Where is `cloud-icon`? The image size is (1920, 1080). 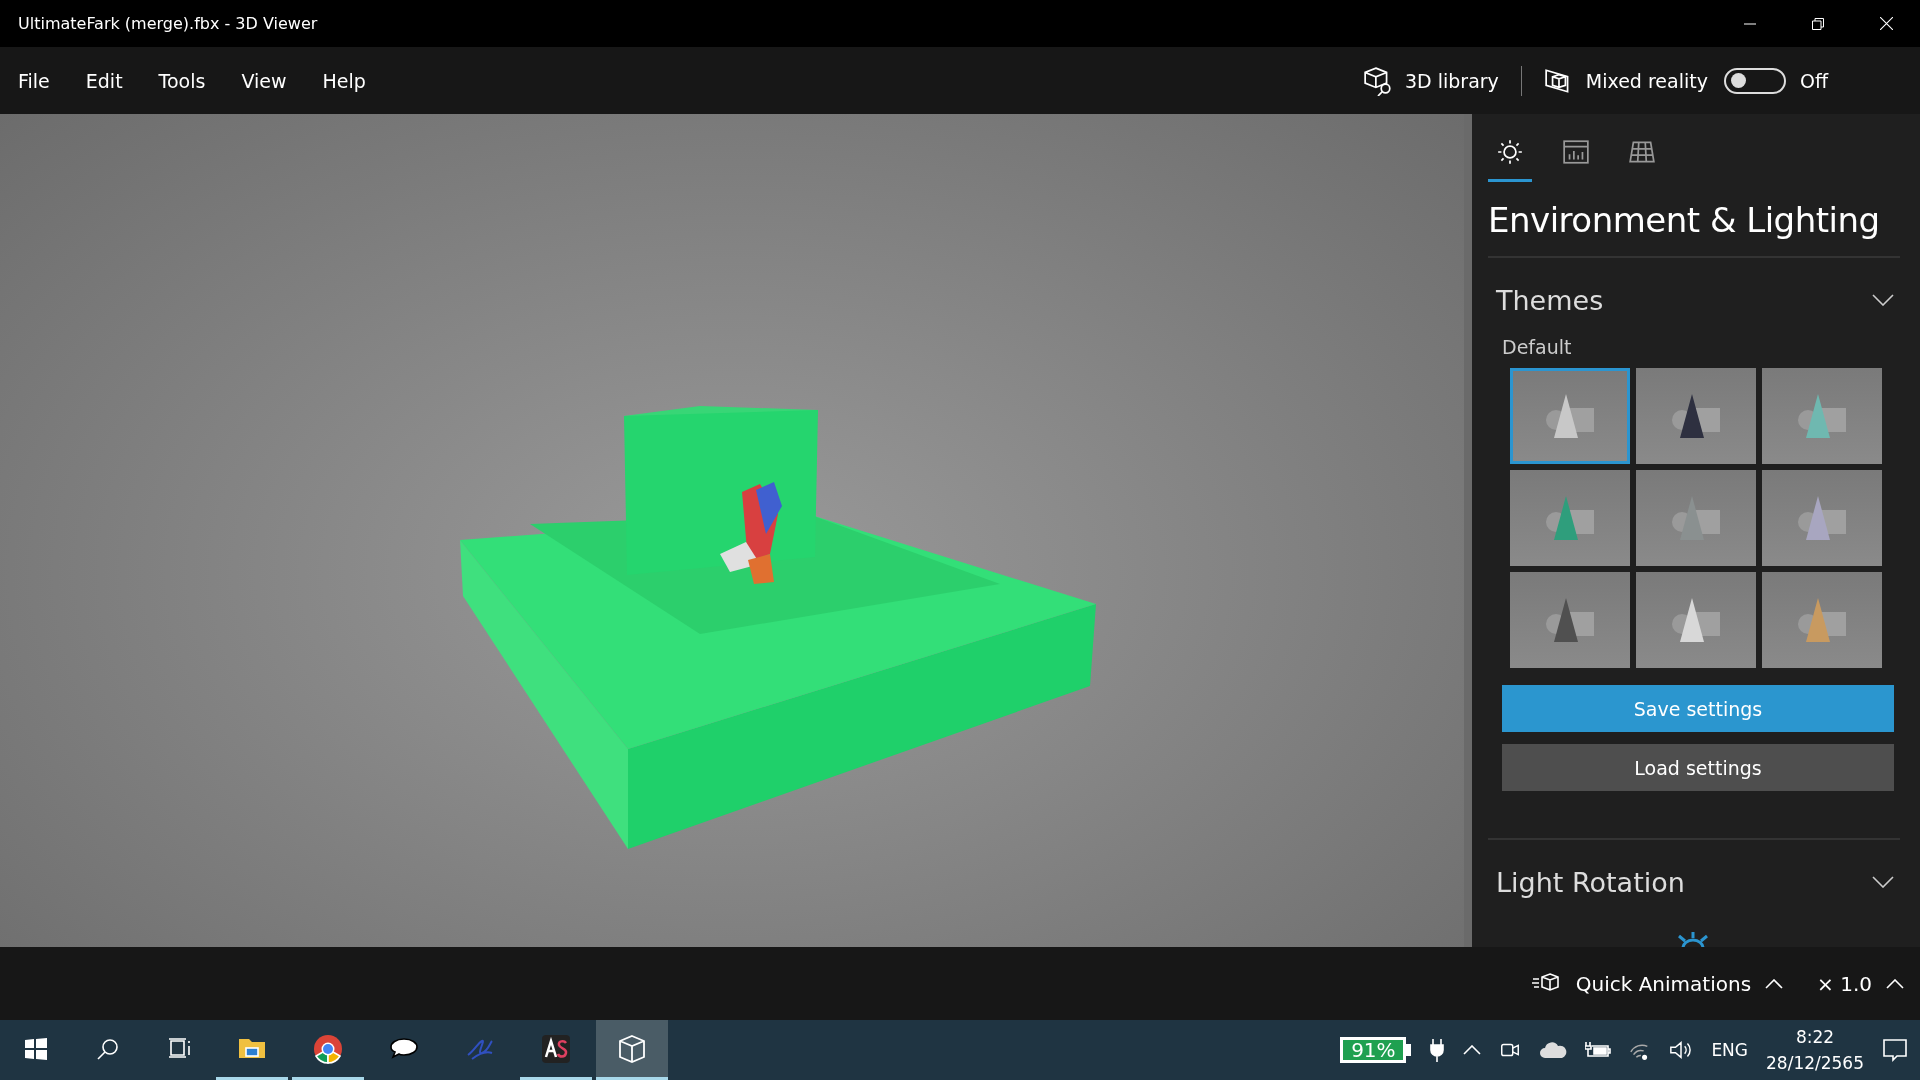 cloud-icon is located at coordinates (1553, 1050).